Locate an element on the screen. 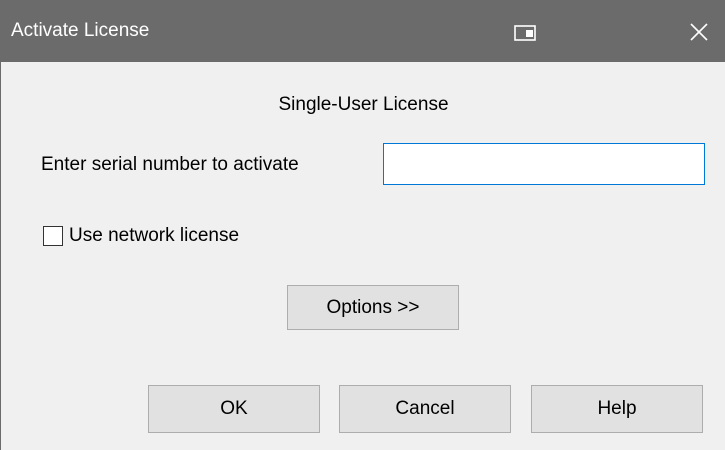 The width and height of the screenshot is (725, 450). license-type-heading: Single-User License is located at coordinates (363, 104).